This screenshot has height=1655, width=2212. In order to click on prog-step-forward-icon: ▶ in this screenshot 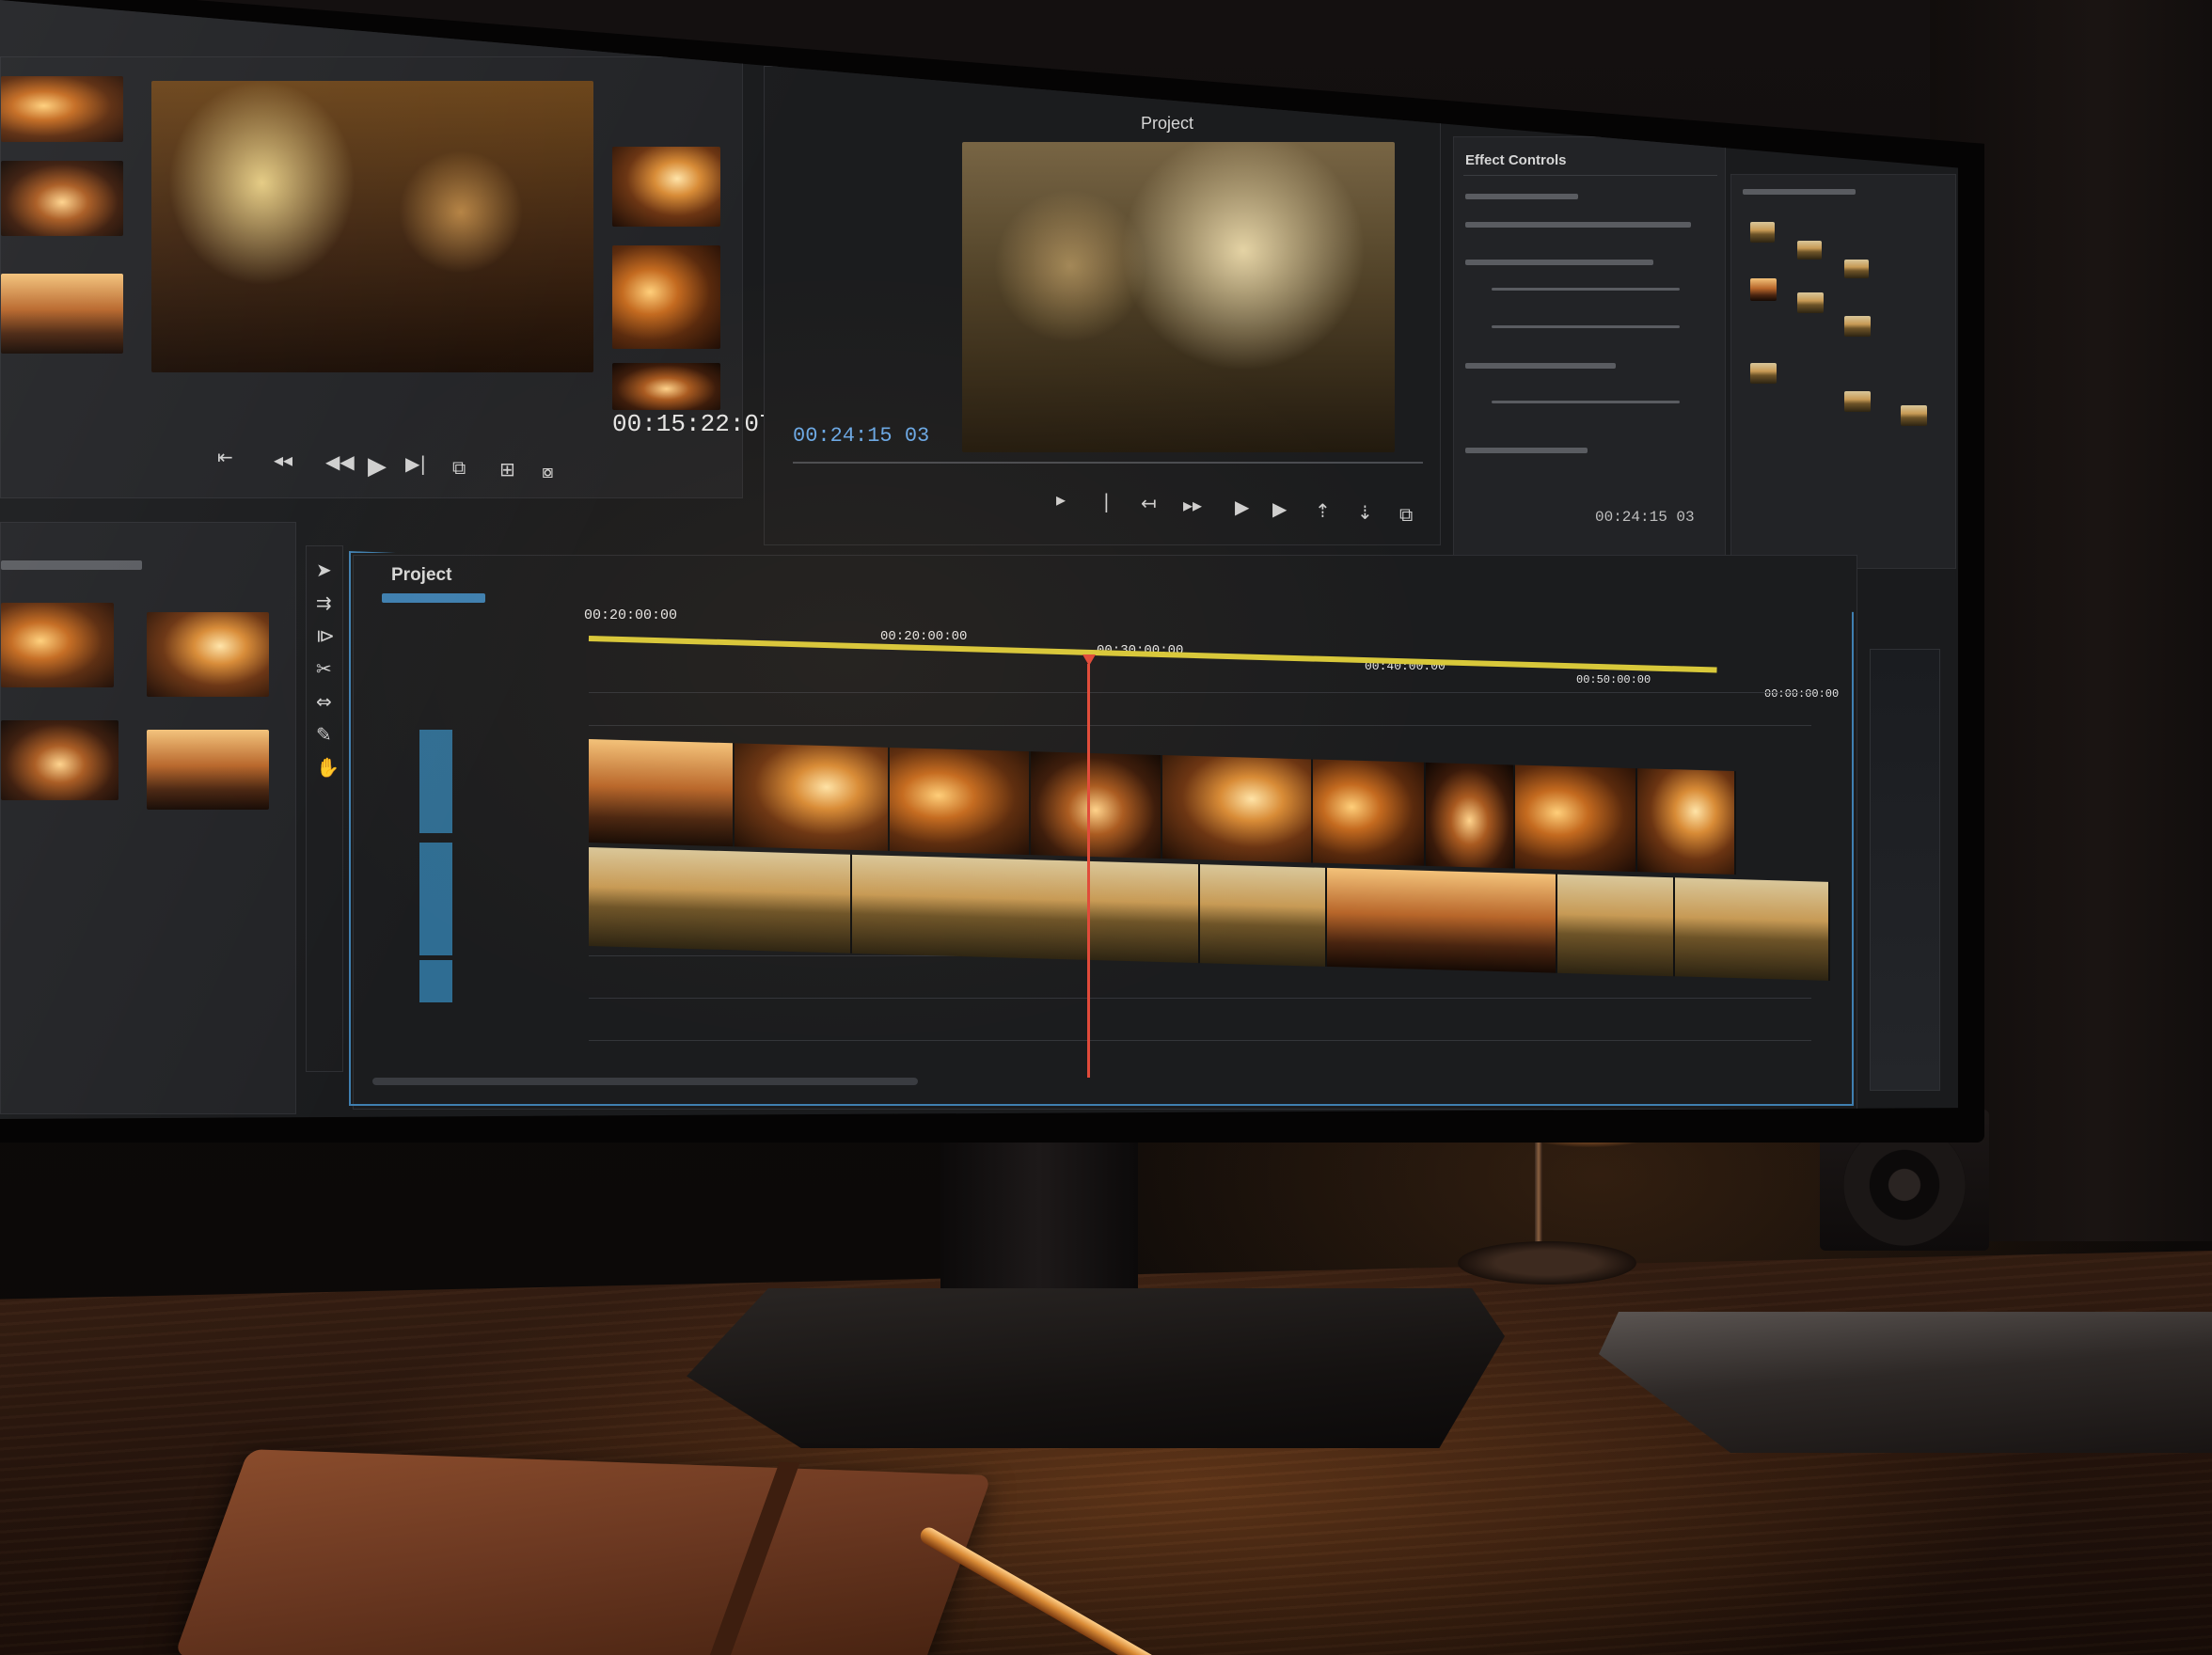, I will do `click(1279, 508)`.